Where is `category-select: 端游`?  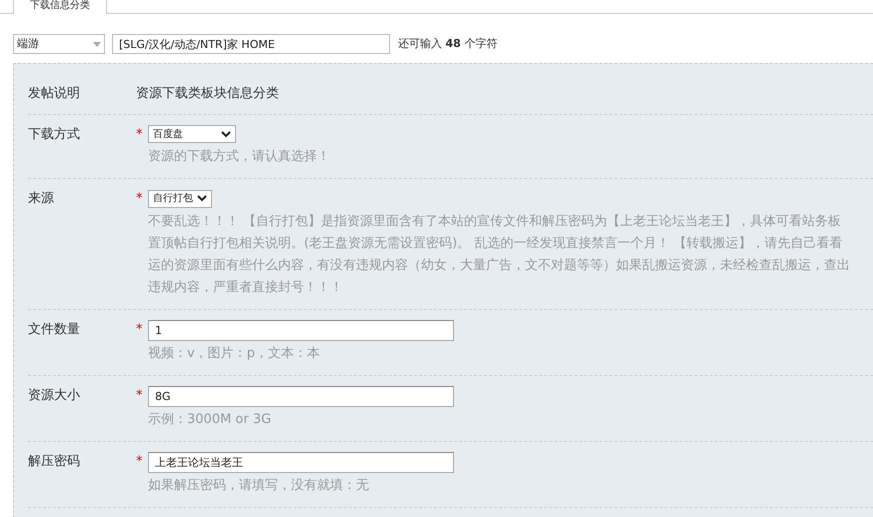 category-select: 端游 is located at coordinates (59, 44).